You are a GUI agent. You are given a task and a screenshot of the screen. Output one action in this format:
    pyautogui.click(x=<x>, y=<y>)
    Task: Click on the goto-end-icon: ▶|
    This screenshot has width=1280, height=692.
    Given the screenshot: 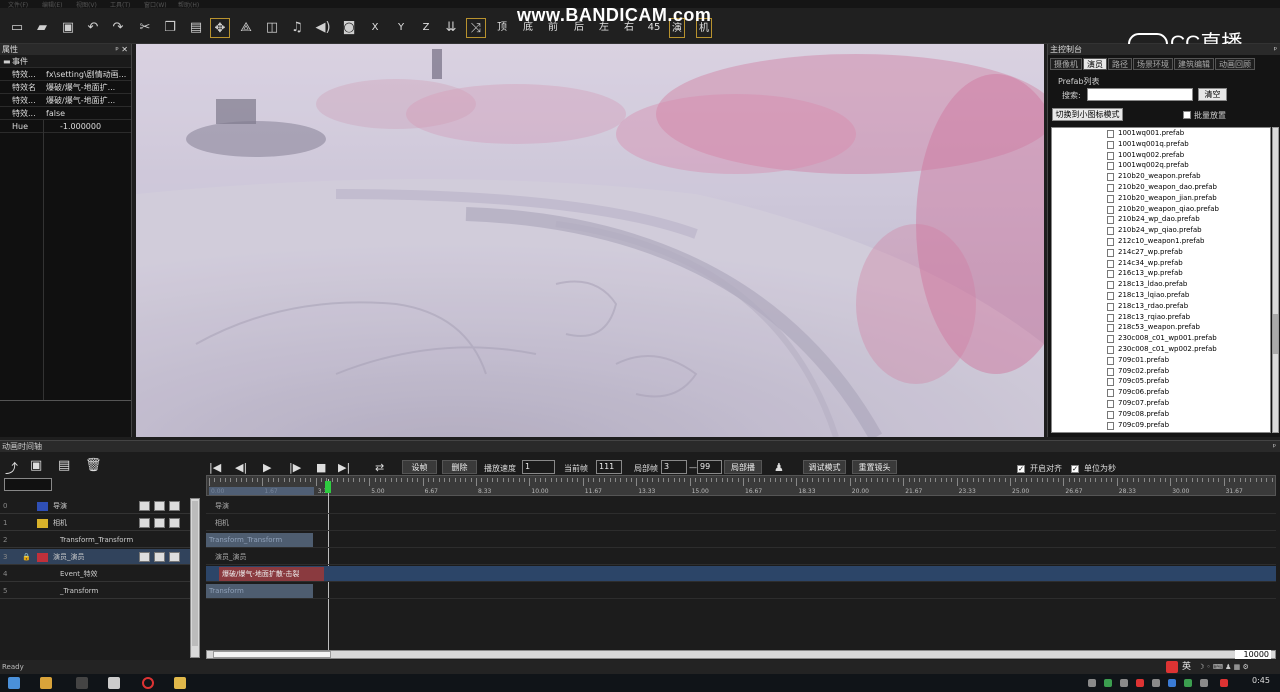 What is the action you would take?
    pyautogui.click(x=344, y=467)
    